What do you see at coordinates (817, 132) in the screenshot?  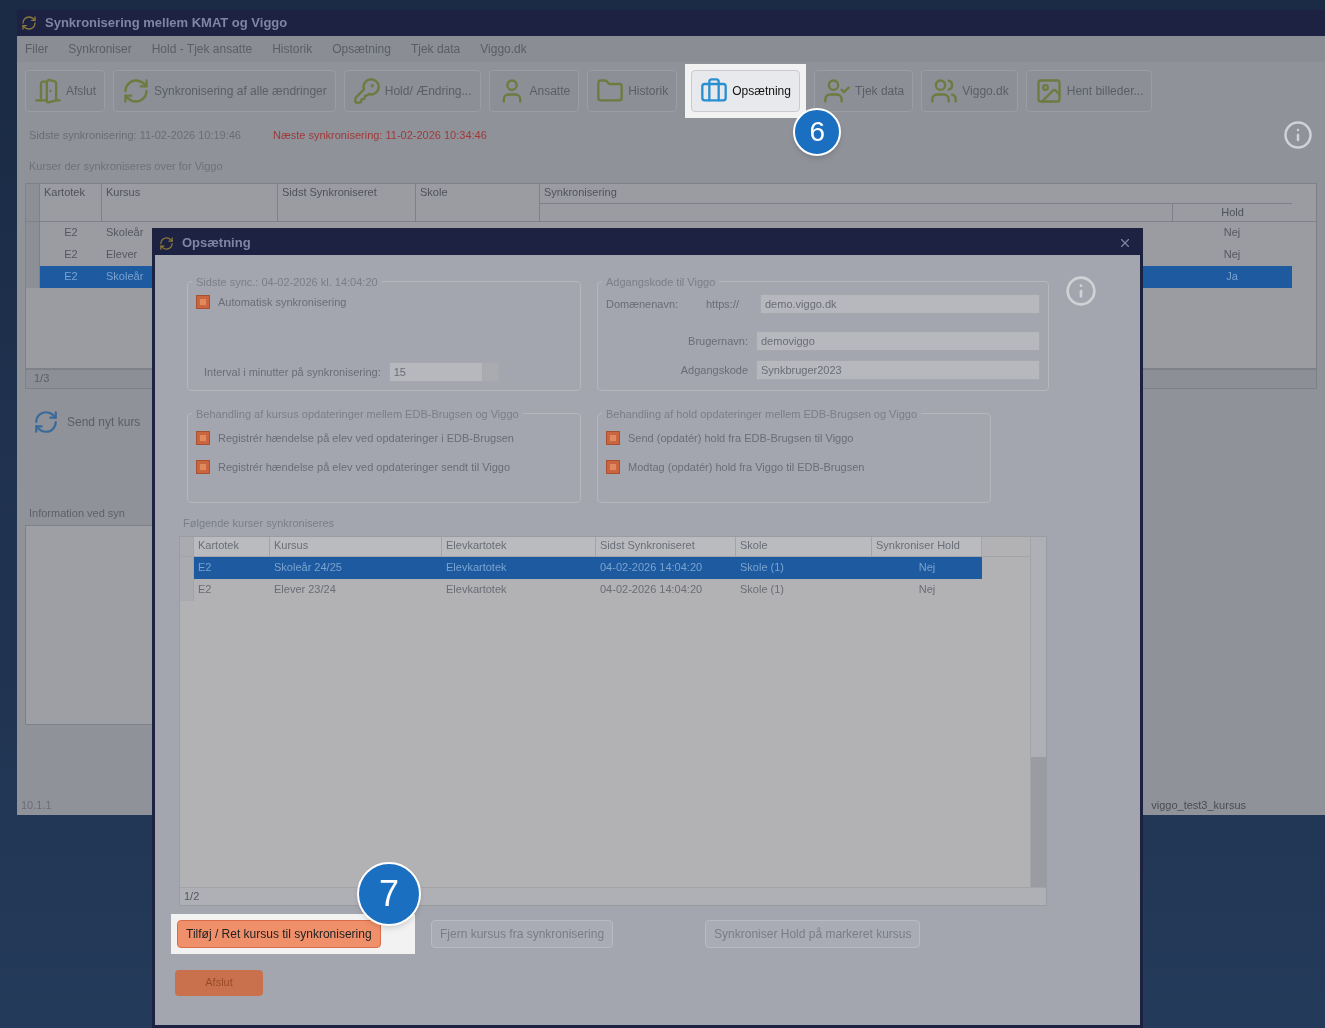 I see `step-number-badge: 6` at bounding box center [817, 132].